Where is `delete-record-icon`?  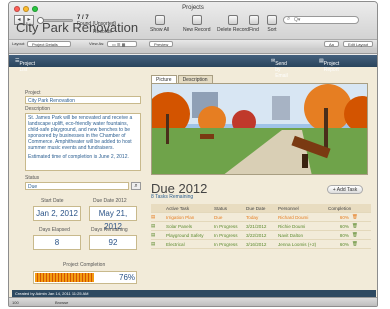 delete-record-icon is located at coordinates (232, 20).